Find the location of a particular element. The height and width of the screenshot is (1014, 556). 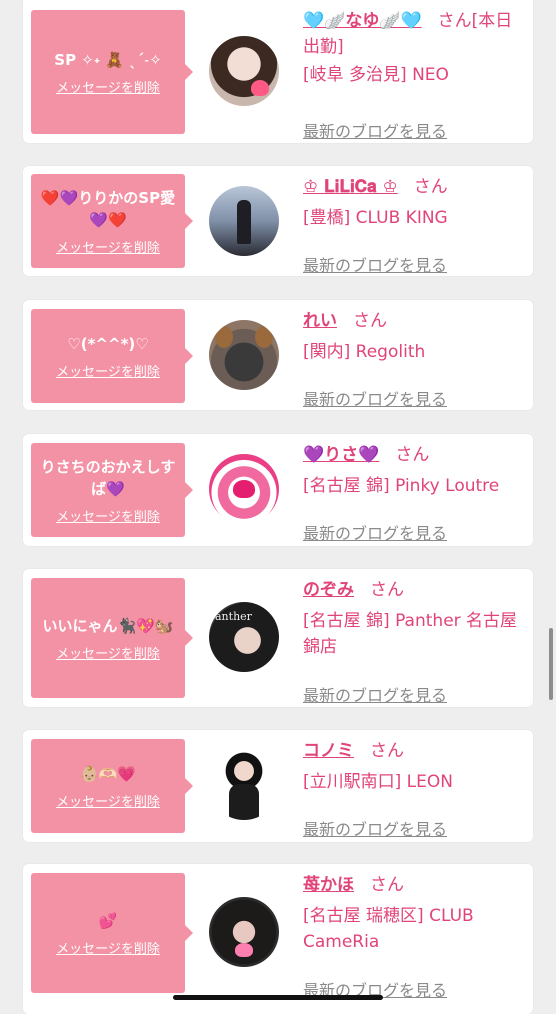

cast-name-link: のぞみ is located at coordinates (328, 590).